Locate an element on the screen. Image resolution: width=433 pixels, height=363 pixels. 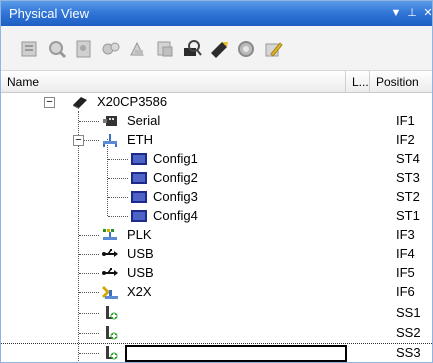
powerlink-icon is located at coordinates (110, 235).